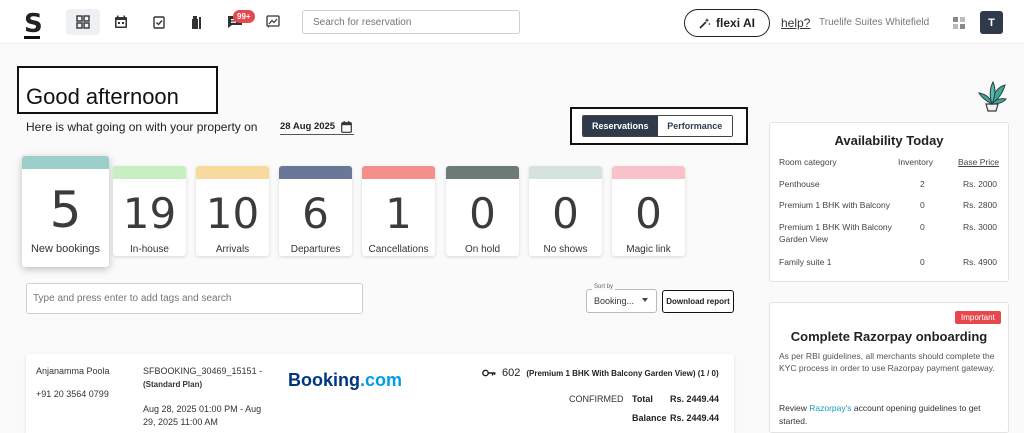  I want to click on property-name: Truelife Suites Whitefield, so click(874, 22).